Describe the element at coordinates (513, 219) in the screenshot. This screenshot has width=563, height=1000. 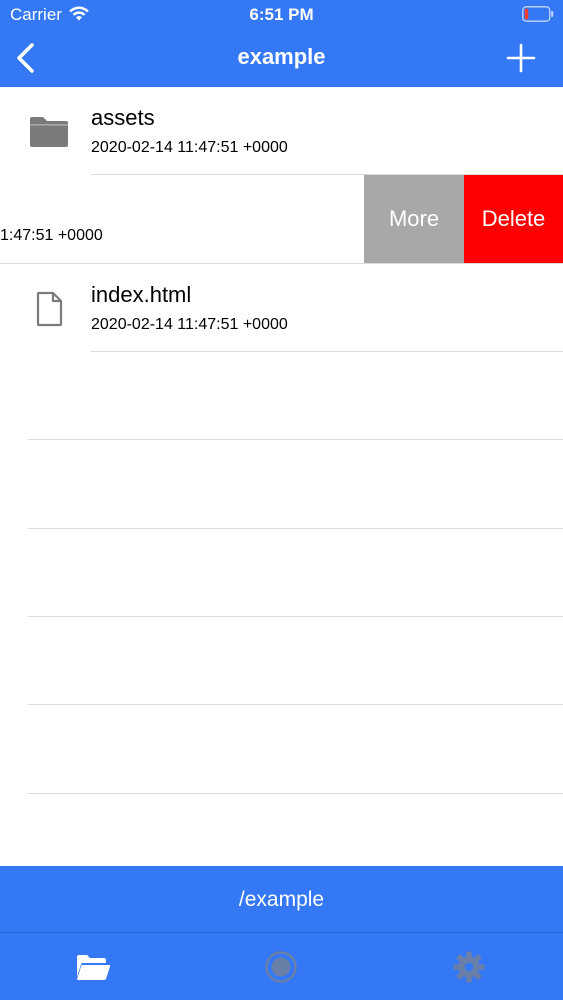
I see `delete-button: Delete` at that location.